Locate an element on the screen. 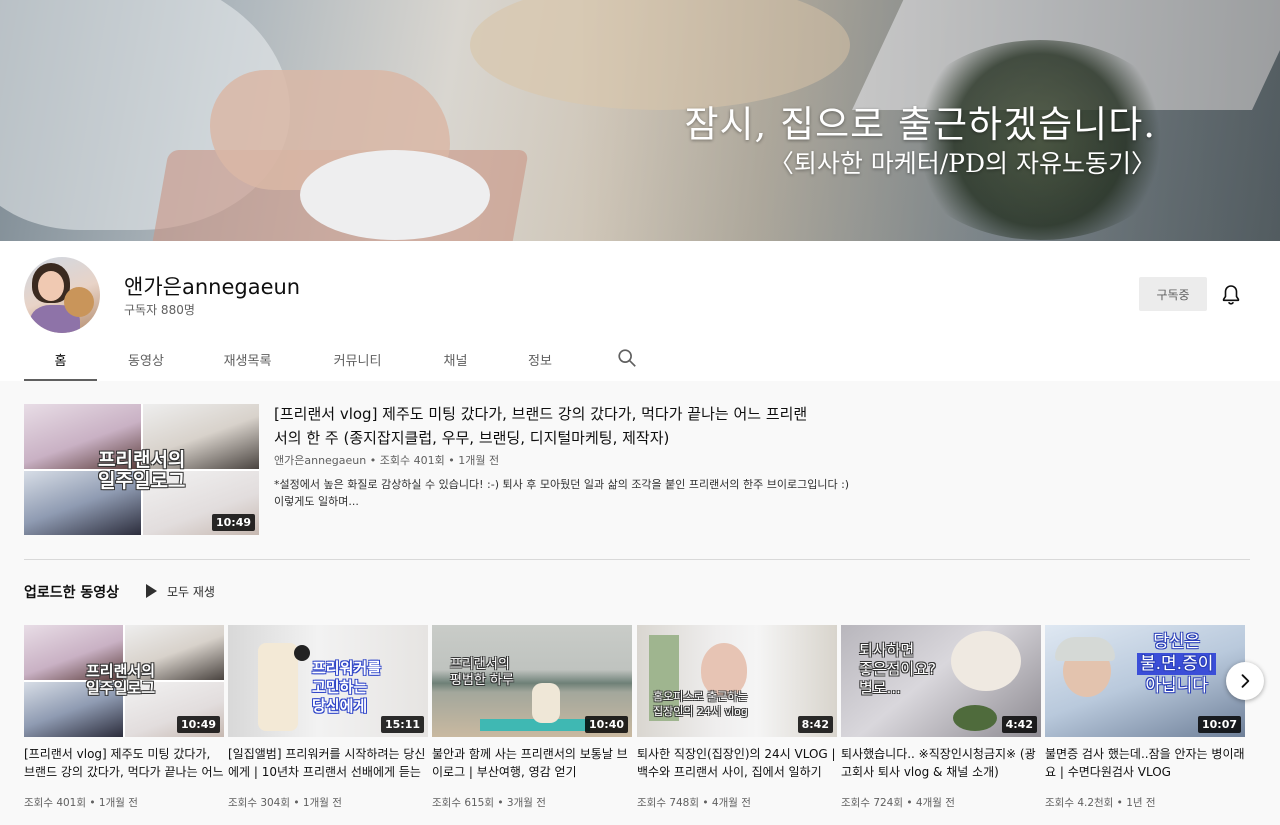 This screenshot has height=825, width=1280. play-all-button: 모두 재생 is located at coordinates (180, 591).